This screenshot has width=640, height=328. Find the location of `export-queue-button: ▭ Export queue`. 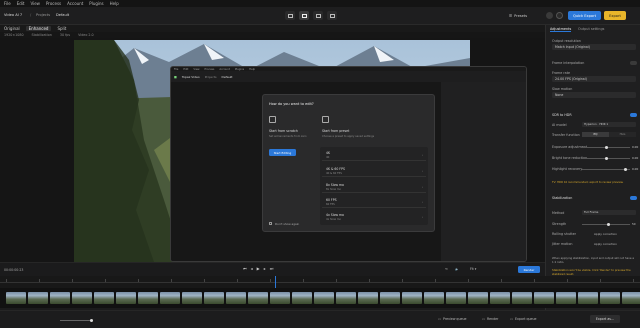

export-queue-button: ▭ Export queue is located at coordinates (523, 319).